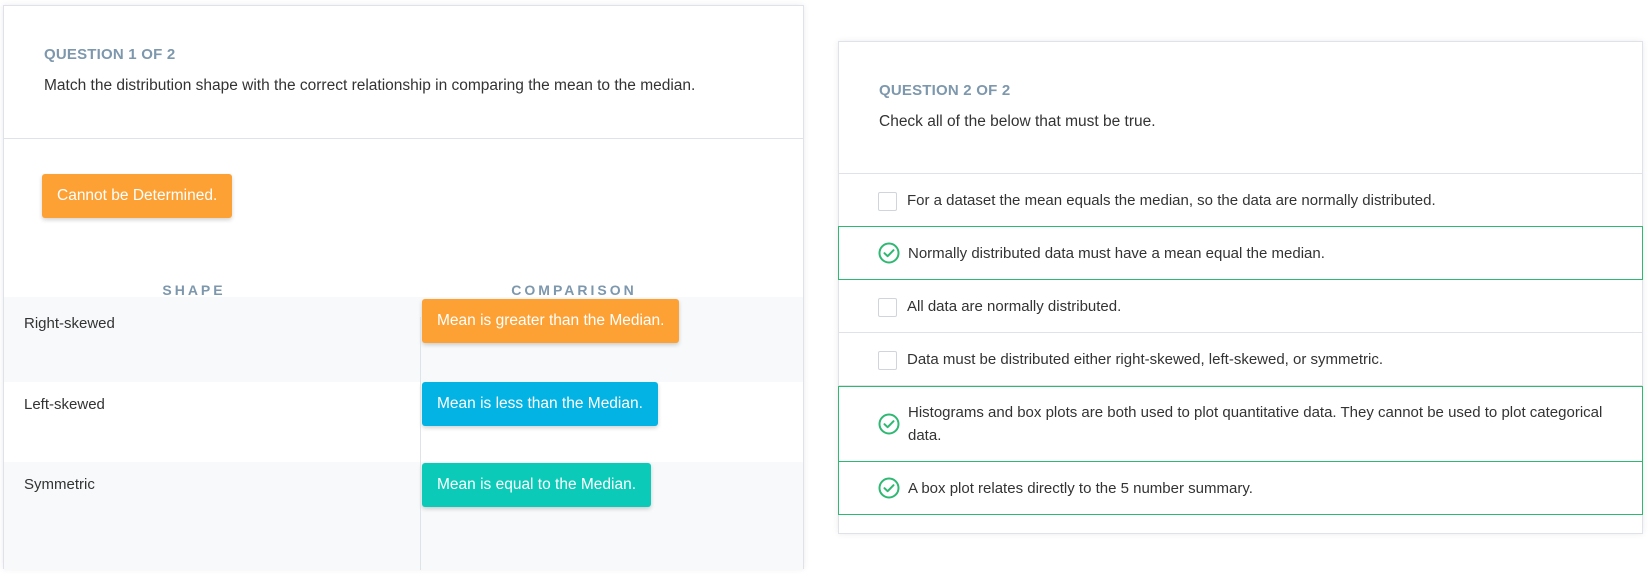 Image resolution: width=1648 pixels, height=578 pixels. I want to click on shape-label-left-skewed: Left-skewed, so click(64, 404).